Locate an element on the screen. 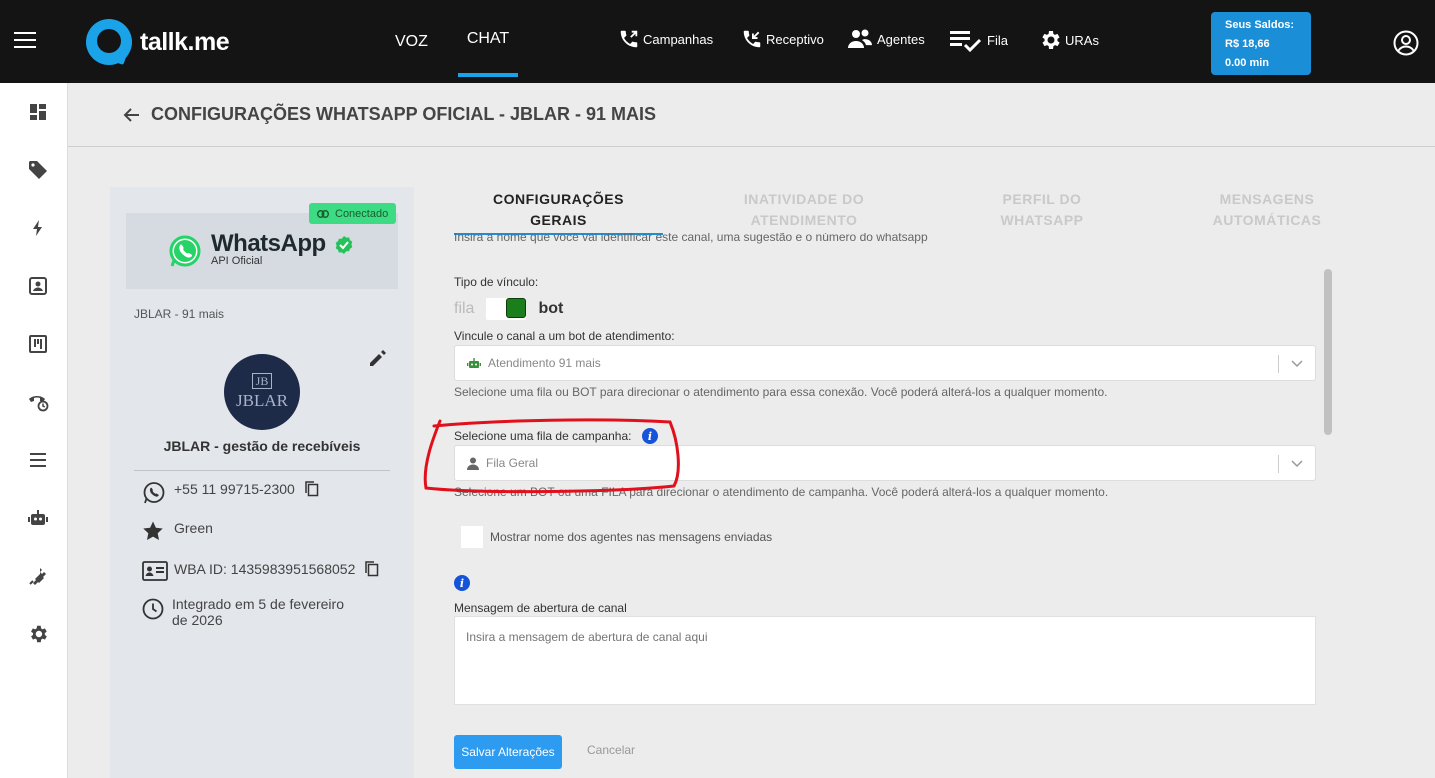 The width and height of the screenshot is (1435, 778). whatsapp-logo-icon is located at coordinates (185, 254).